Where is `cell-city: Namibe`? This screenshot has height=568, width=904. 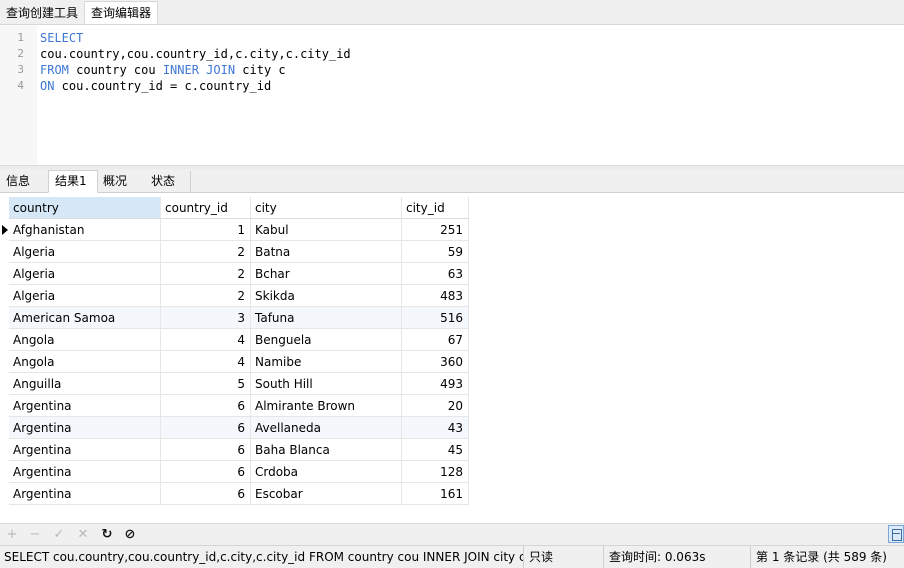
cell-city: Namibe is located at coordinates (326, 362).